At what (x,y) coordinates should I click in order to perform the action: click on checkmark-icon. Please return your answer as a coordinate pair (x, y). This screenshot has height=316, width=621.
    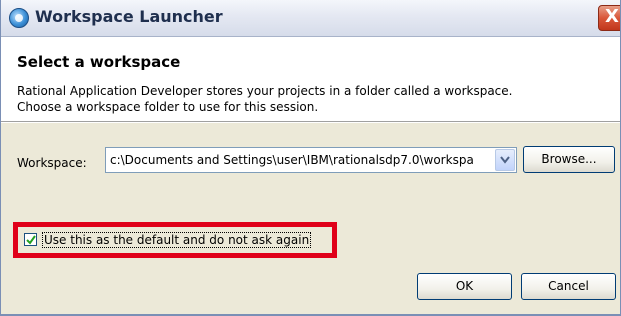
    Looking at the image, I should click on (31, 240).